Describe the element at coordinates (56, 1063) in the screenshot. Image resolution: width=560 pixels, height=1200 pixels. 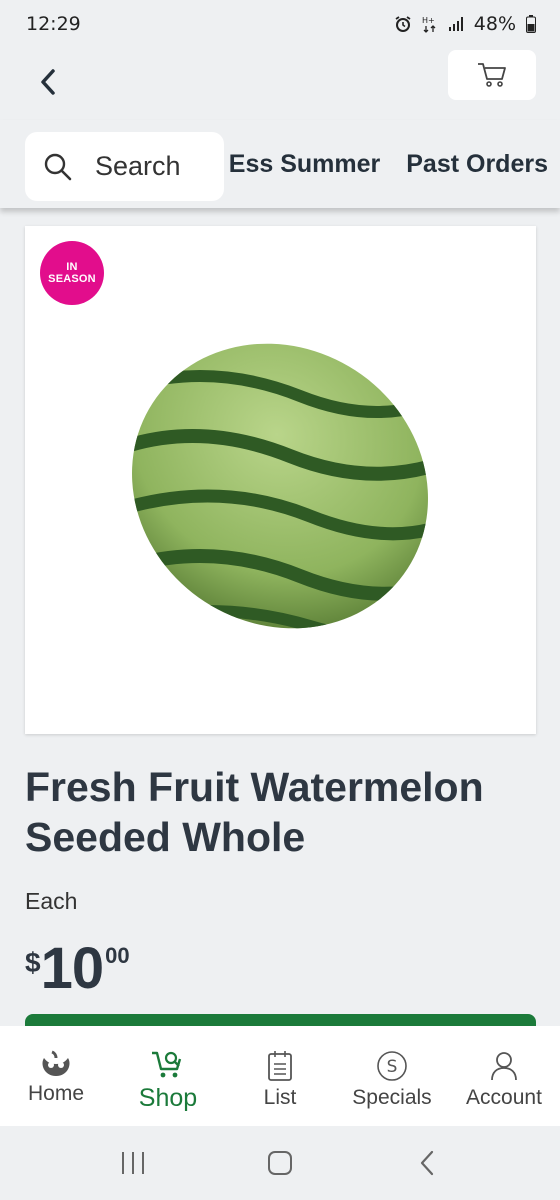
I see `woolworths-logo-icon` at that location.